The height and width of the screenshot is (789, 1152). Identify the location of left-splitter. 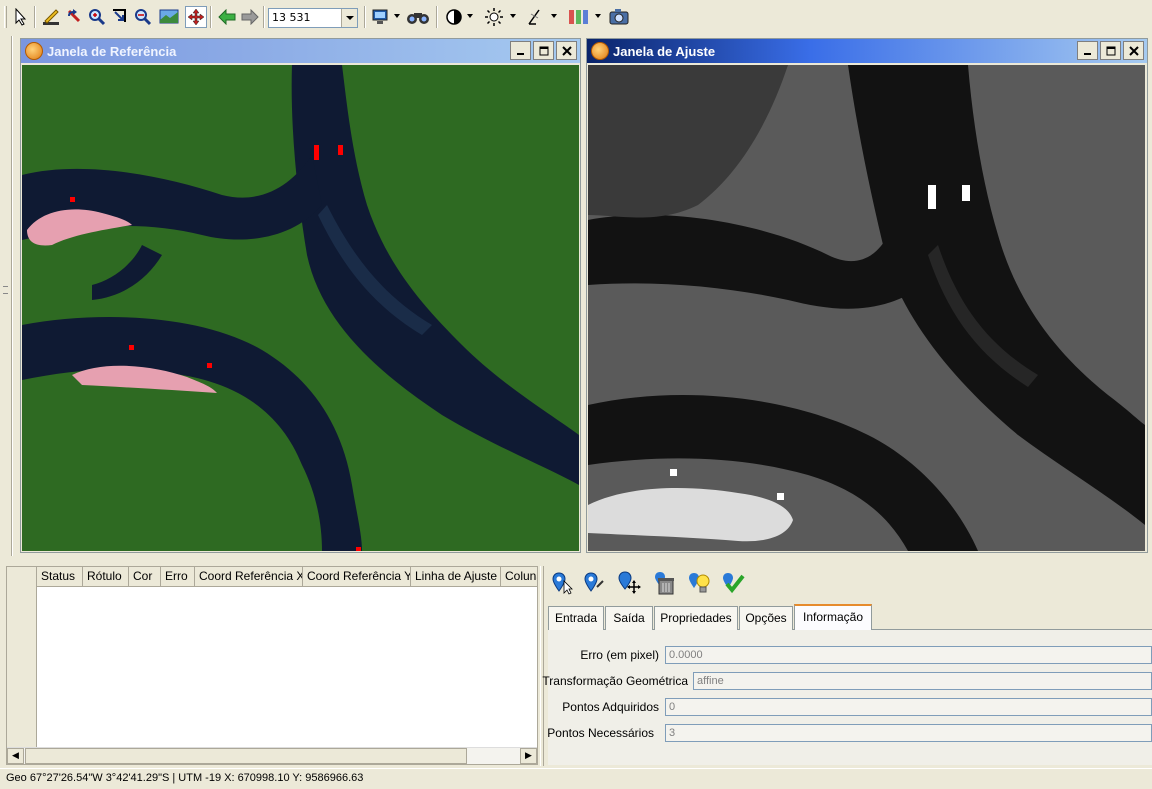
(8, 299).